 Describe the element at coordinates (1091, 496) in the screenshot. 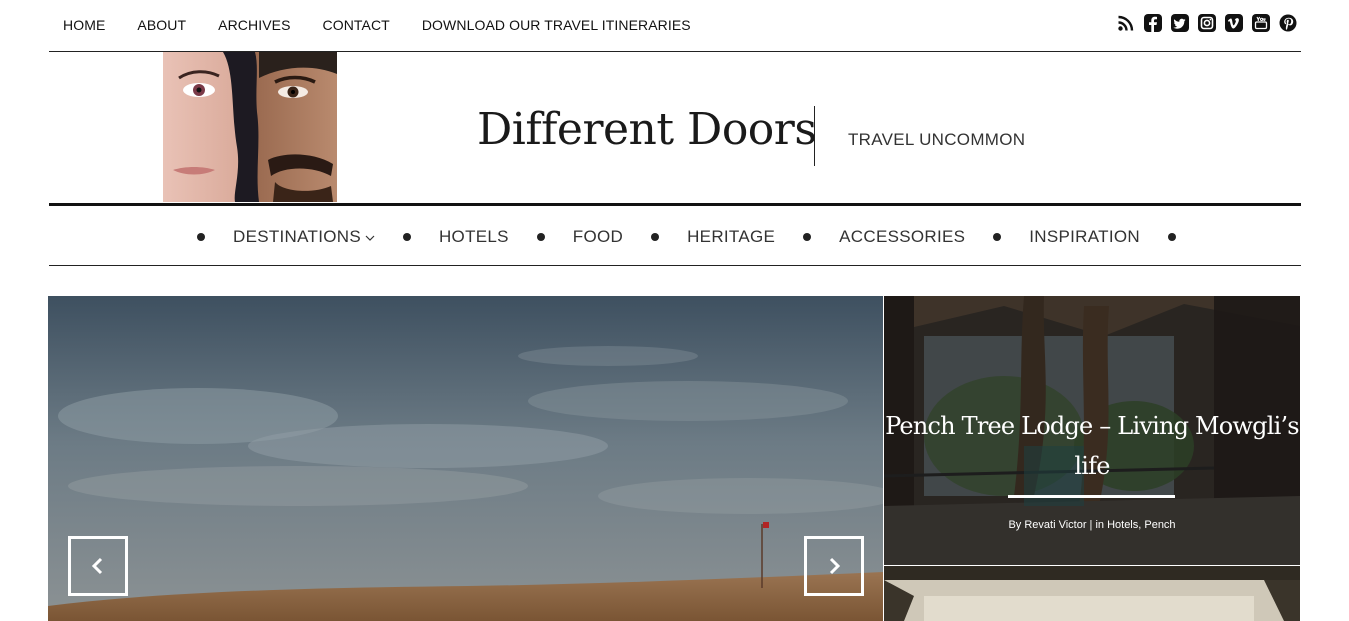

I see `featured-post-divider` at that location.